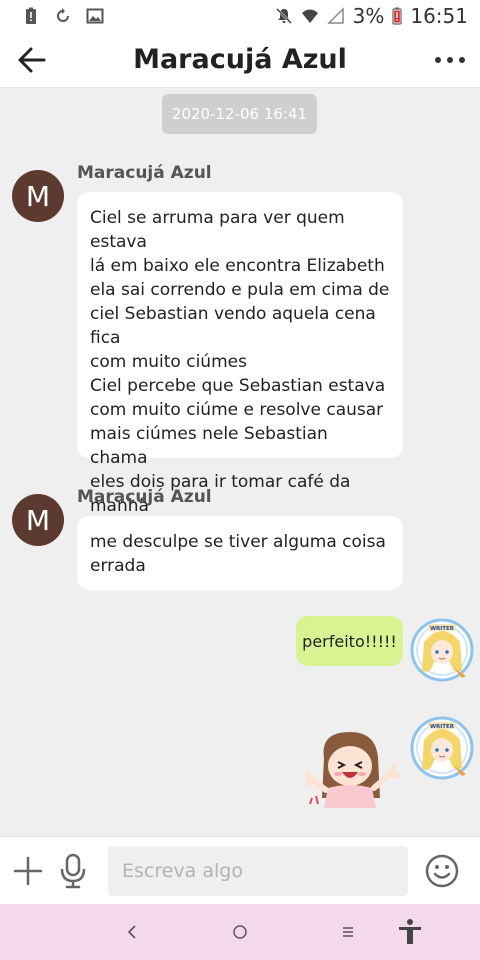 Image resolution: width=480 pixels, height=960 pixels. I want to click on message-line: mais ciúmes nele Sebastian chama, so click(209, 446).